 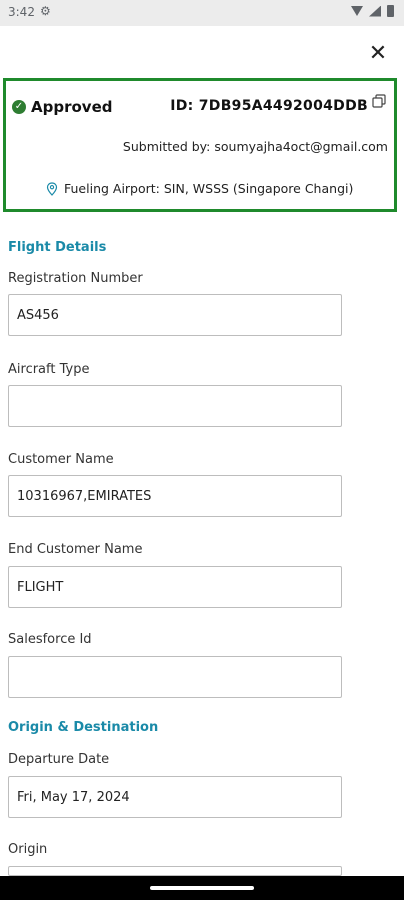 What do you see at coordinates (61, 459) in the screenshot?
I see `customer-name-label: Customer Name` at bounding box center [61, 459].